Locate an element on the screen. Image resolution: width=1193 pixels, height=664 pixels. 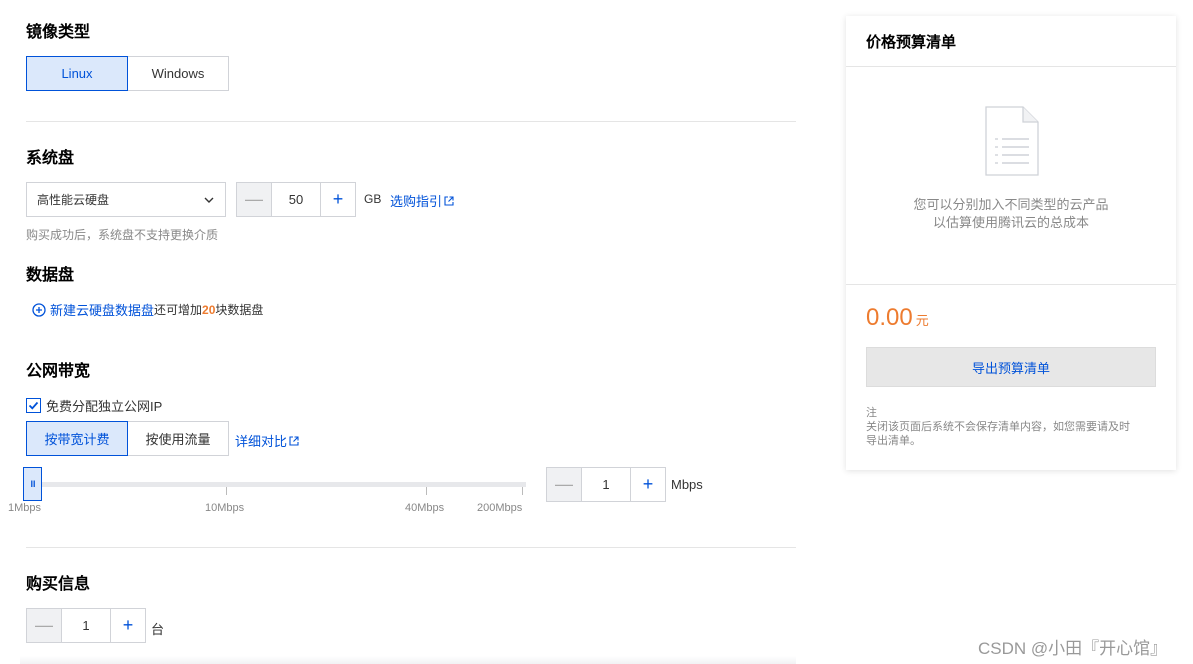
add-data-disk-row: 新建云硬盘数据盘 还可增加 20 块数据盘 is located at coordinates (147, 309).